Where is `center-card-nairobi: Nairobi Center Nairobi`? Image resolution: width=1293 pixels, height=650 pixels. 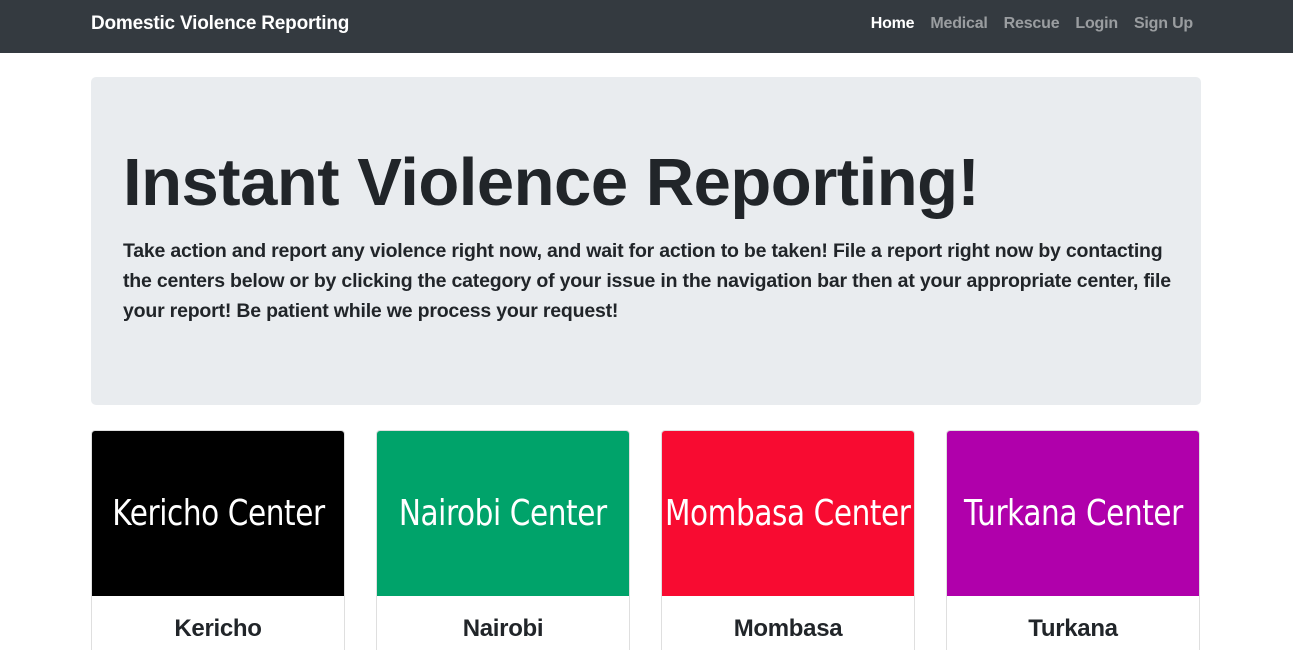 center-card-nairobi: Nairobi Center Nairobi is located at coordinates (503, 540).